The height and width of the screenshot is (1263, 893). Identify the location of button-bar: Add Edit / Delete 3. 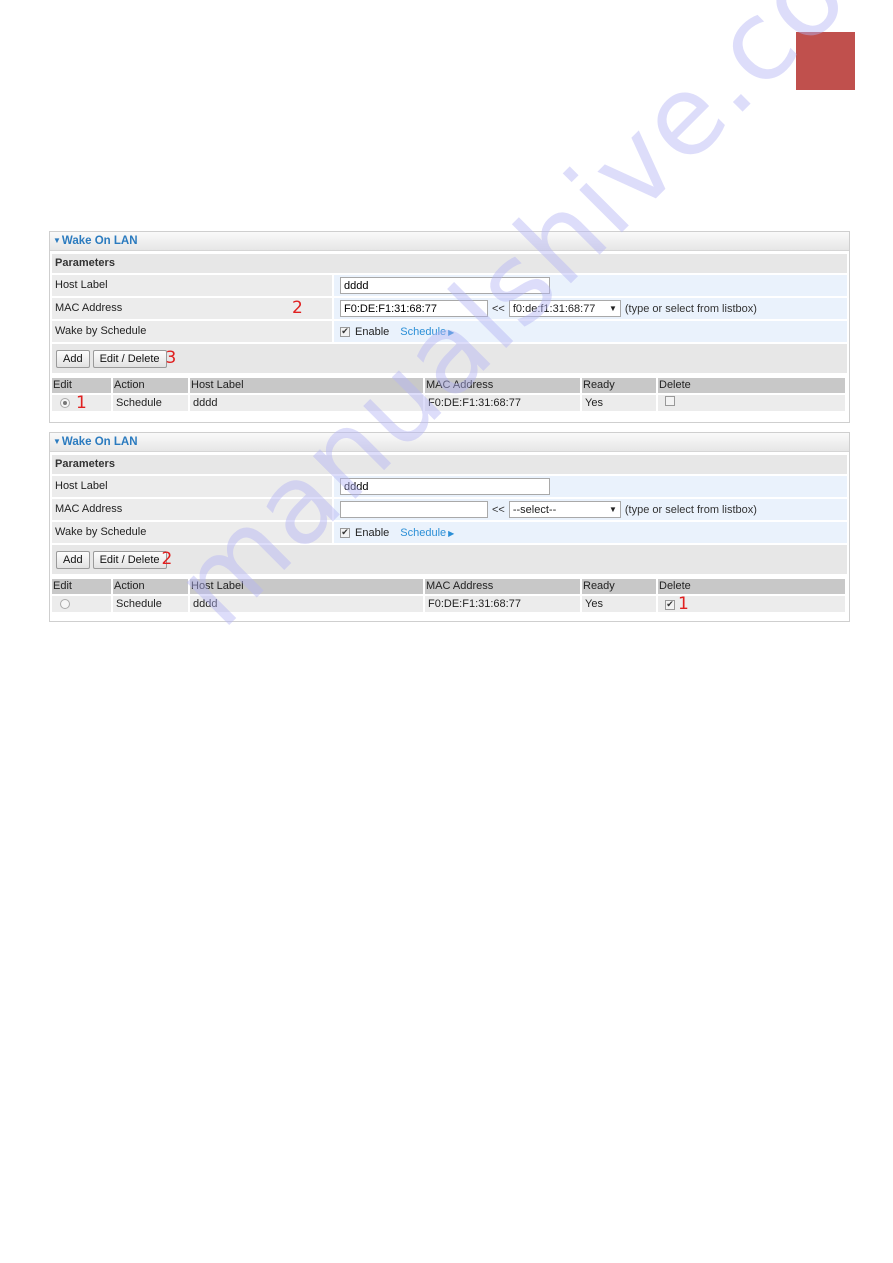
(449, 358).